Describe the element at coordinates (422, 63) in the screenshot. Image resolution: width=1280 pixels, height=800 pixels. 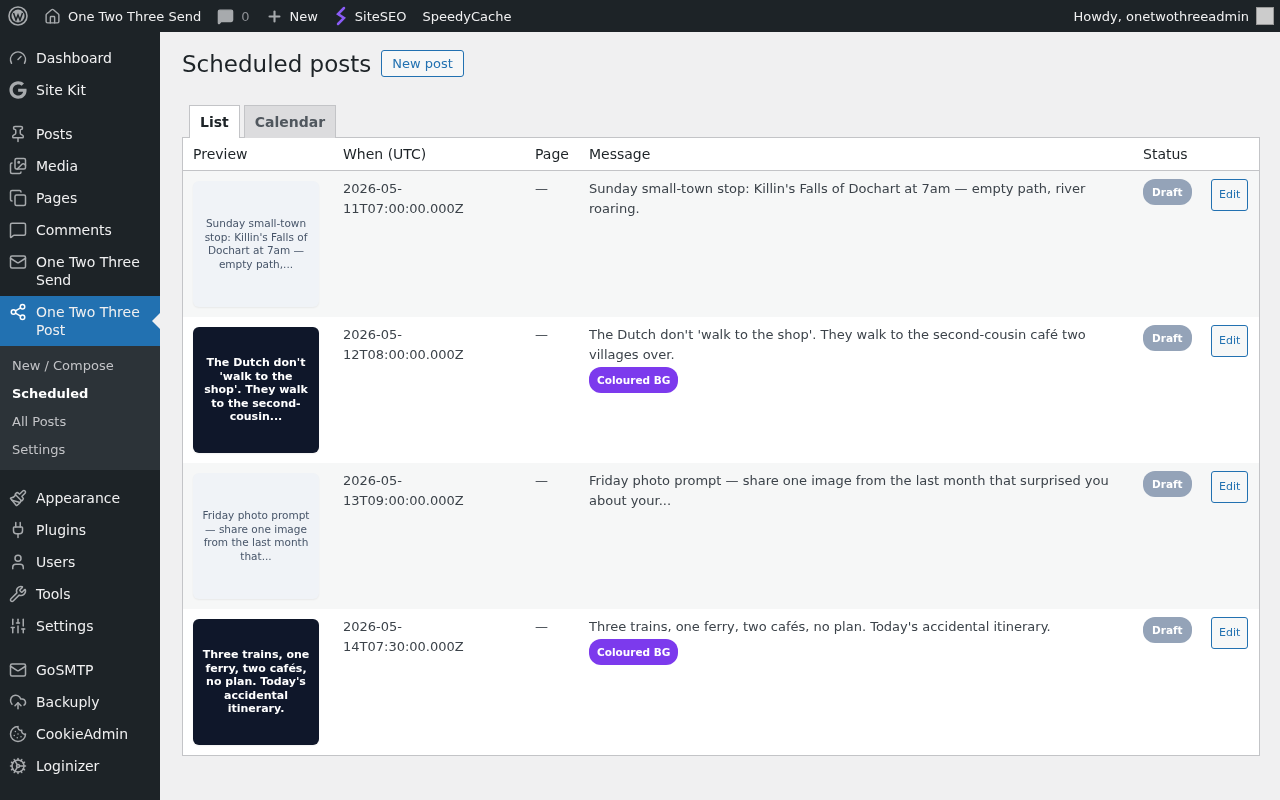
I see `new-post-button: New post` at that location.